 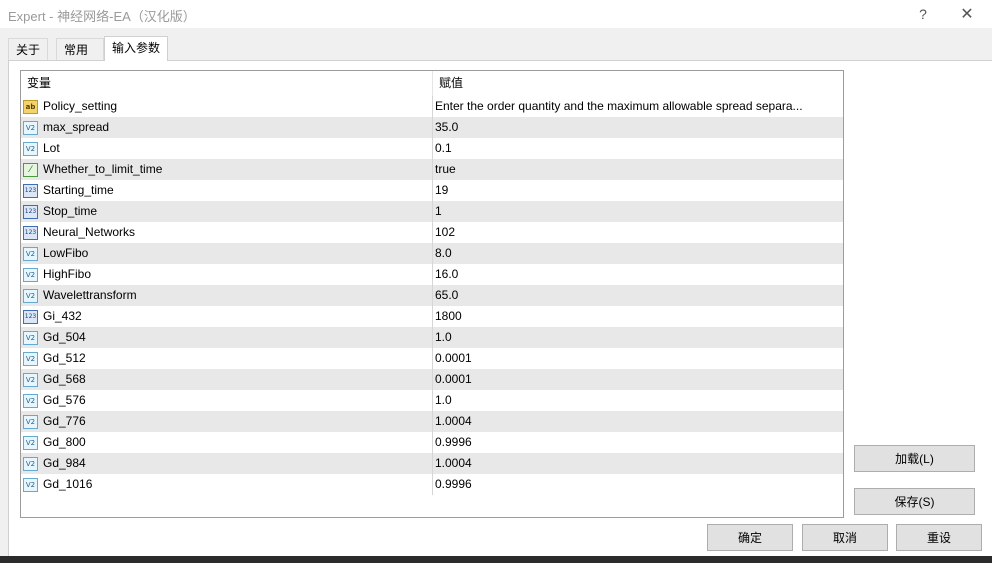 What do you see at coordinates (227, 484) in the screenshot?
I see `variable-cell: V2 Gd_1016` at bounding box center [227, 484].